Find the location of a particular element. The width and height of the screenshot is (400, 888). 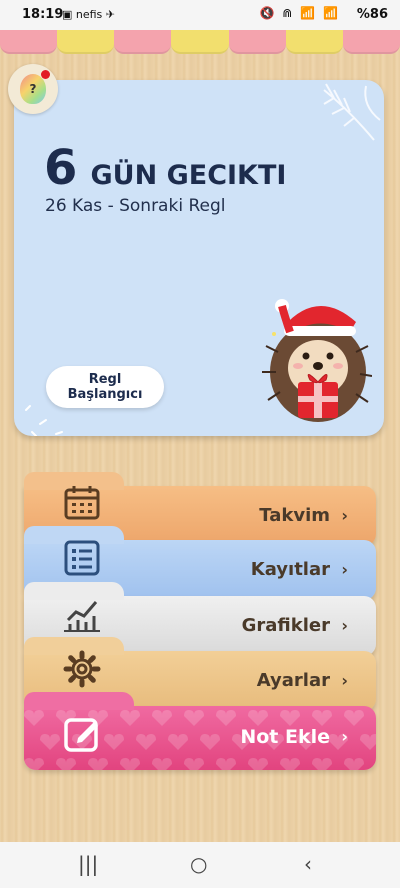

help-button: ? is located at coordinates (33, 89).